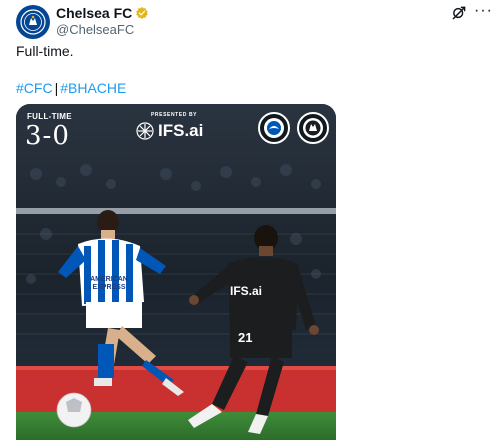  I want to click on handle: @ChelseaFC, so click(102, 29).